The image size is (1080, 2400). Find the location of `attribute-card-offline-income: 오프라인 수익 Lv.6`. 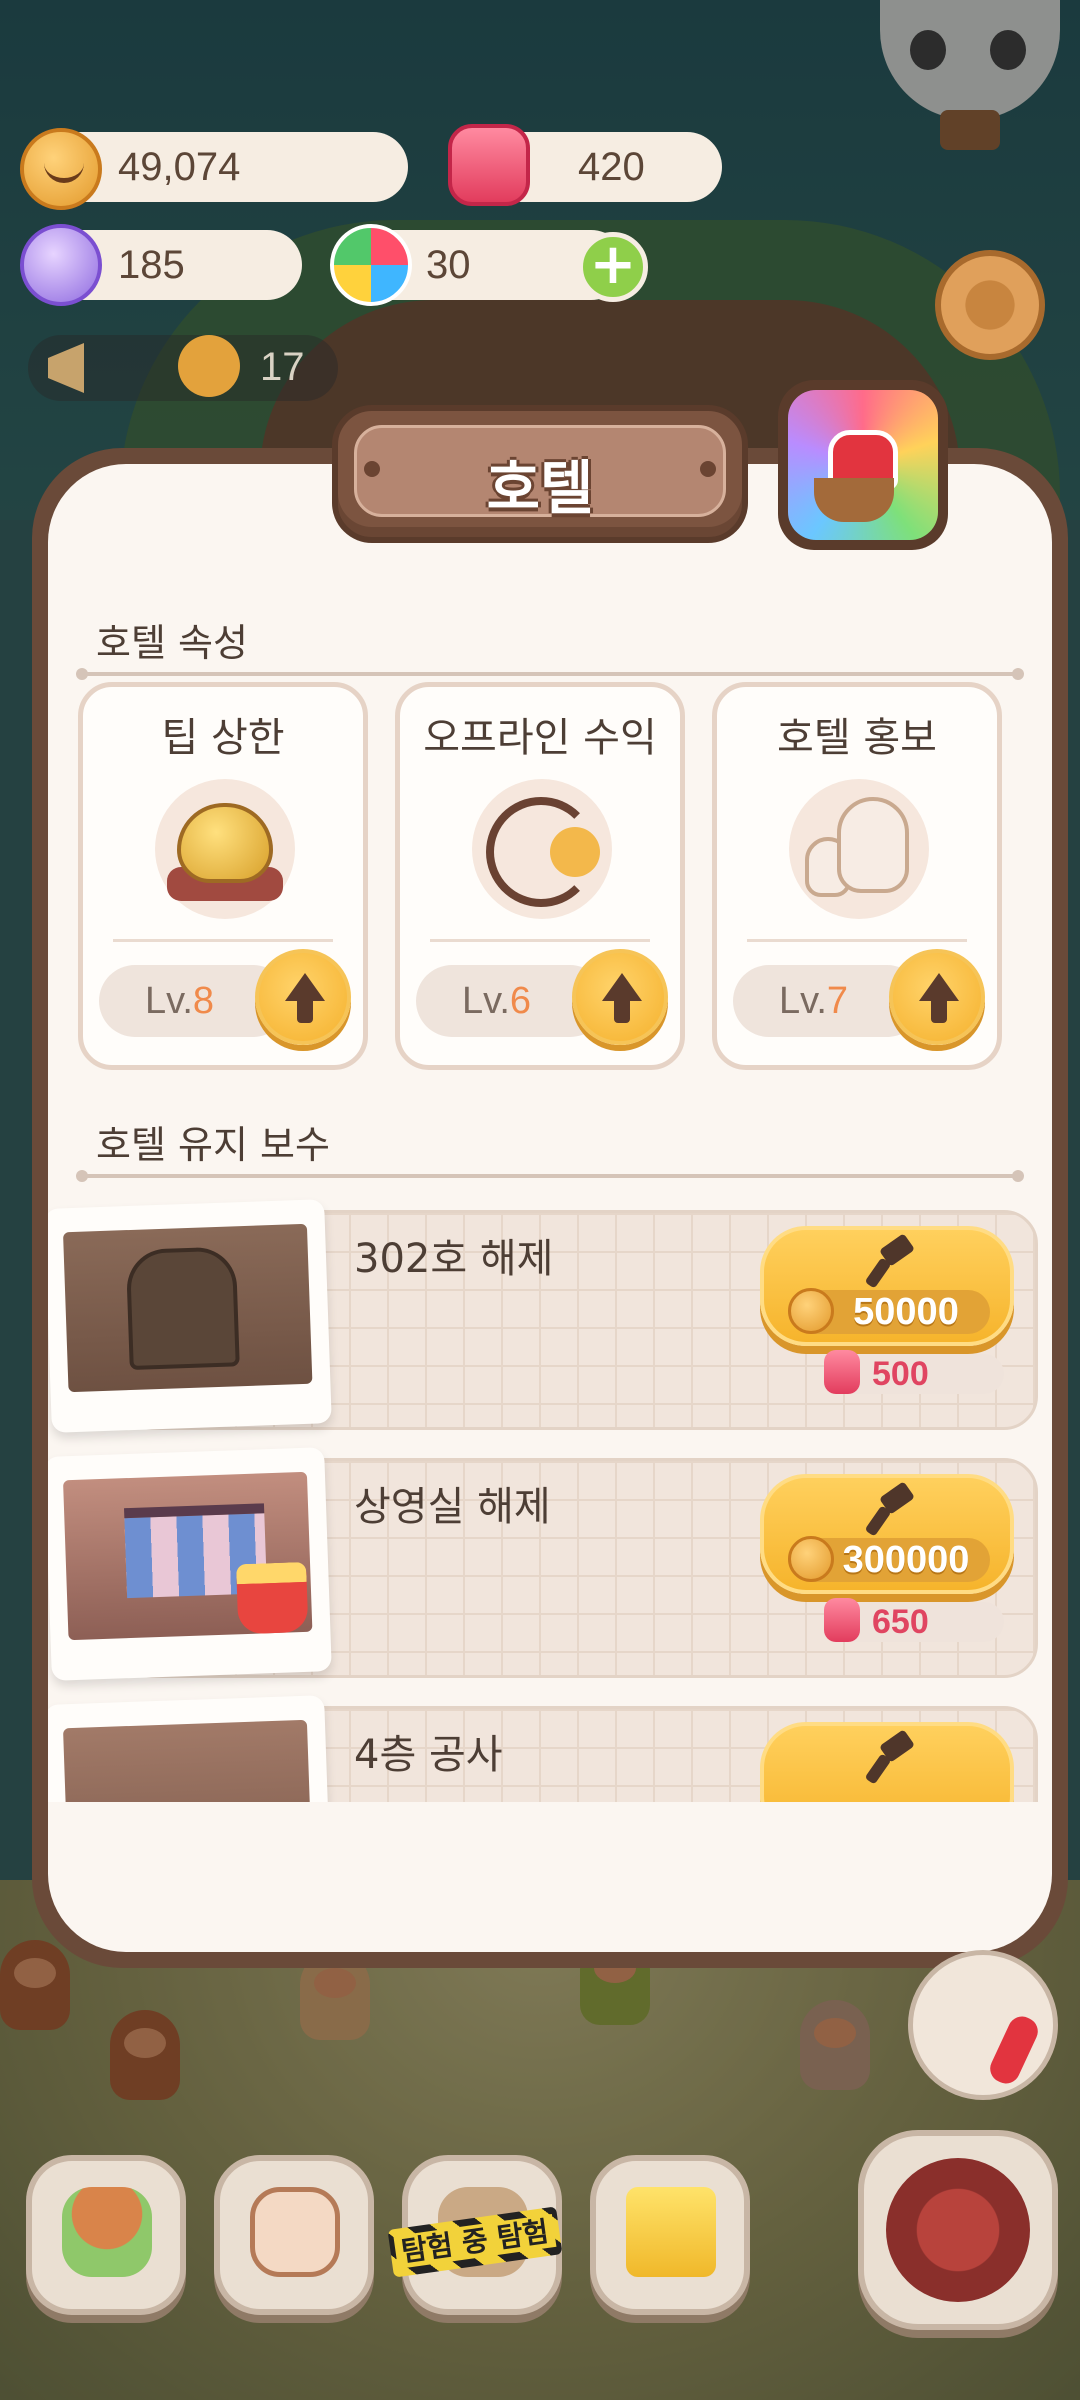

attribute-card-offline-income: 오프라인 수익 Lv.6 is located at coordinates (540, 876).